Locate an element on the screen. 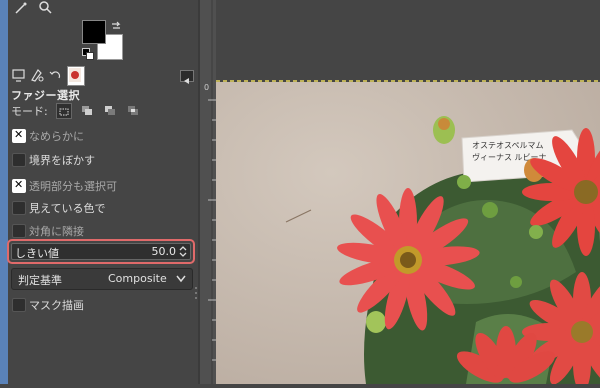 The width and height of the screenshot is (600, 388). selection-replace-icon is located at coordinates (64, 112).